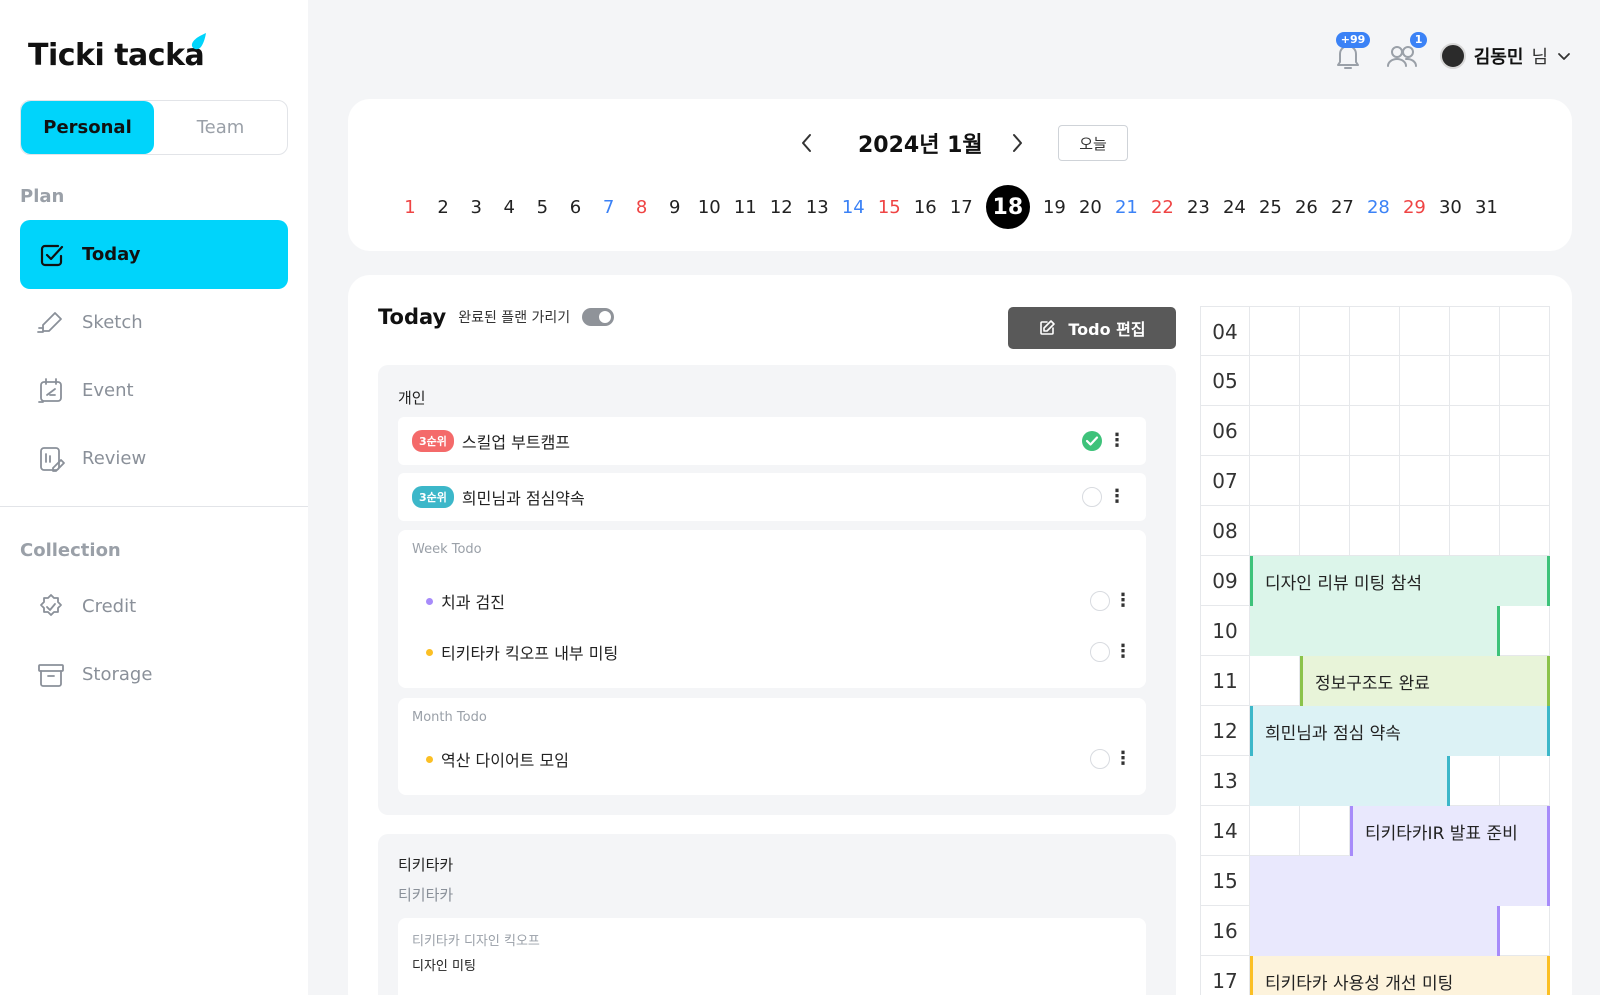 The image size is (1600, 995). What do you see at coordinates (598, 317) in the screenshot?
I see `hide-completed-toggle` at bounding box center [598, 317].